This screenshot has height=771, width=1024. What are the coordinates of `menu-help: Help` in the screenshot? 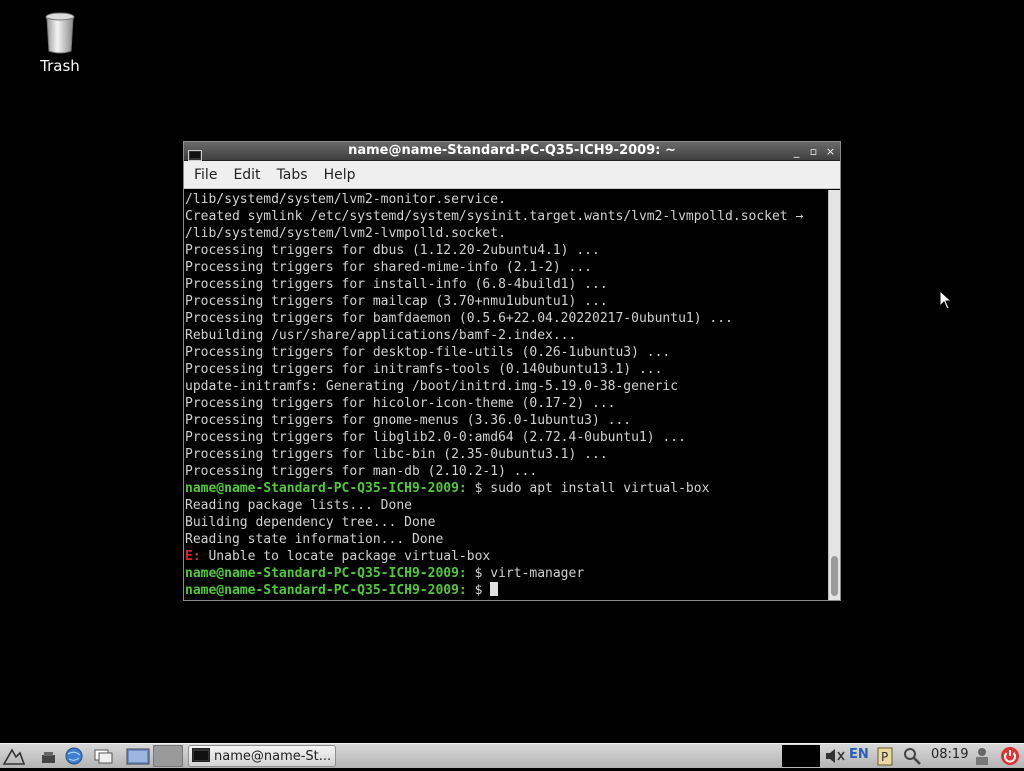 It's located at (340, 175).